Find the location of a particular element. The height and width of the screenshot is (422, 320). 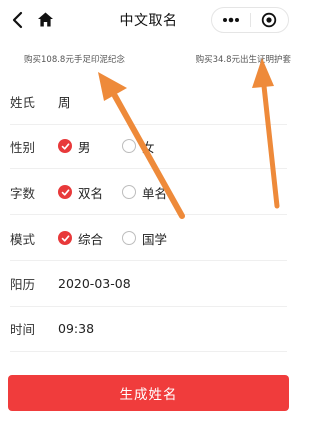

surname-label: 姓氏 is located at coordinates (23, 102).